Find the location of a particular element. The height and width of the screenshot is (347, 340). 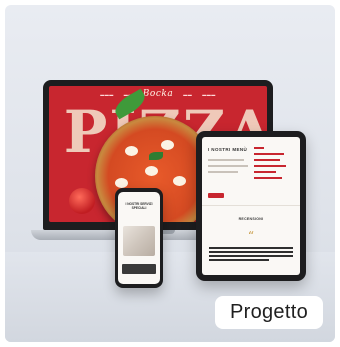

quote-mark-icon: “ is located at coordinates (251, 236).